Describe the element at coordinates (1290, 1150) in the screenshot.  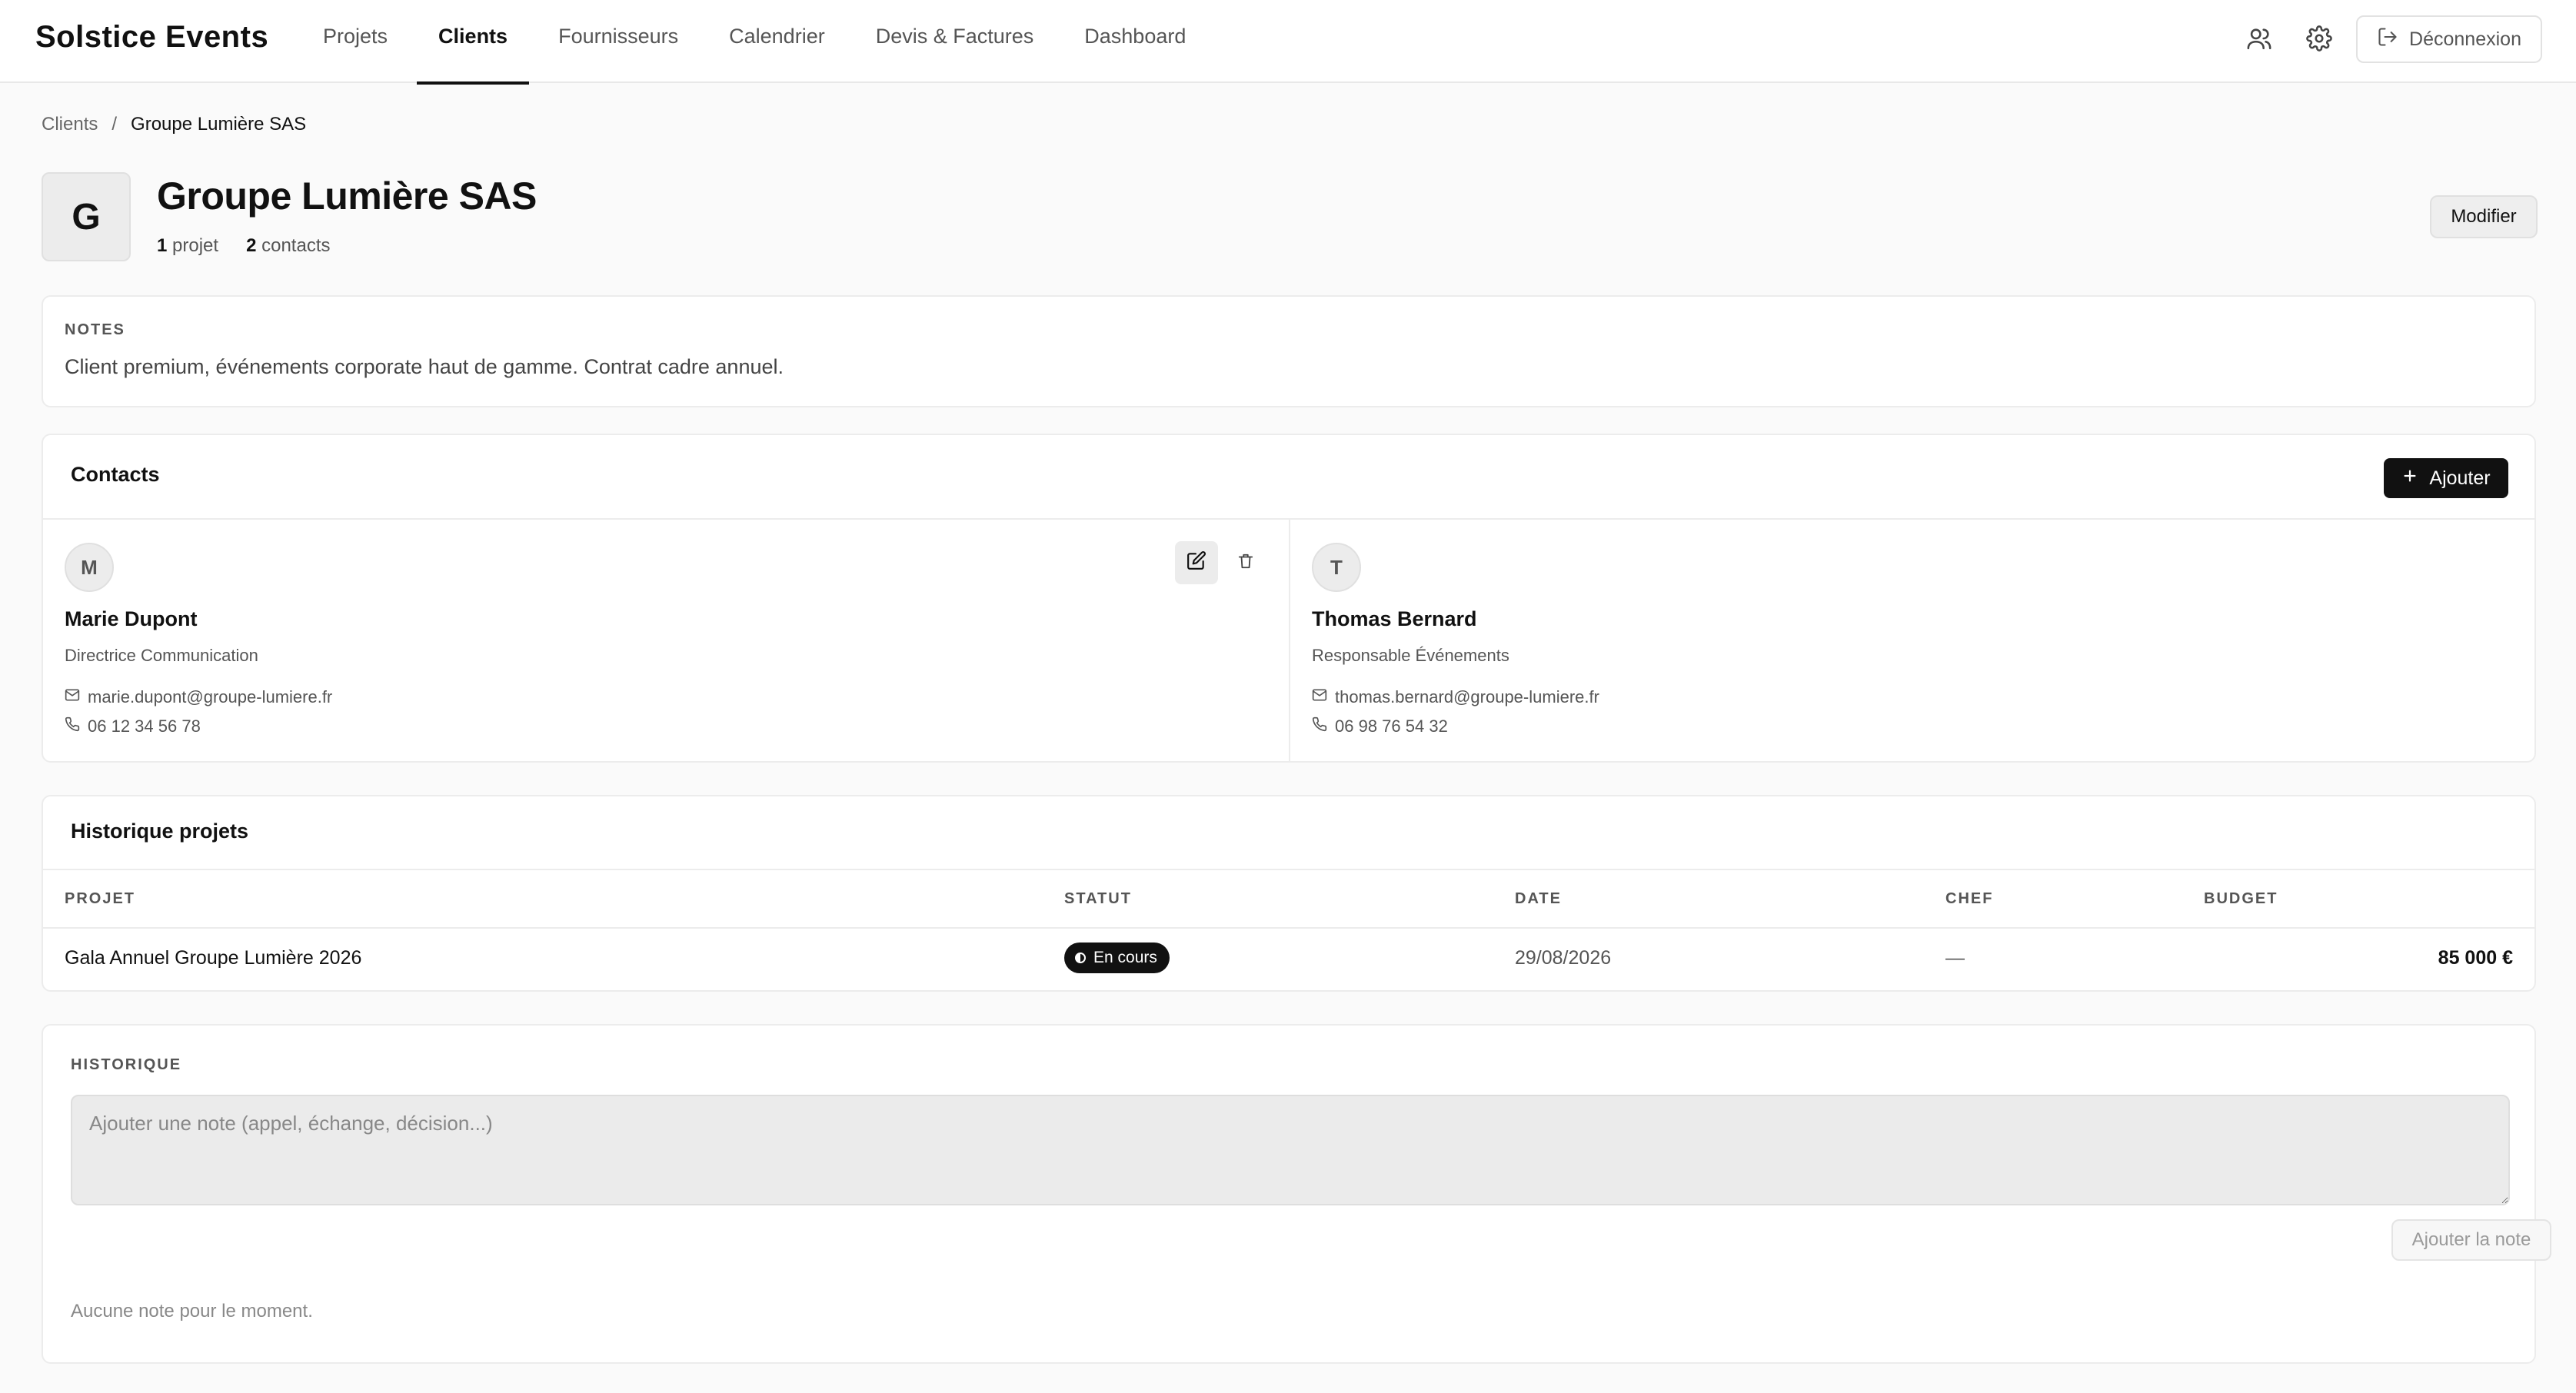
I see `note-input` at that location.